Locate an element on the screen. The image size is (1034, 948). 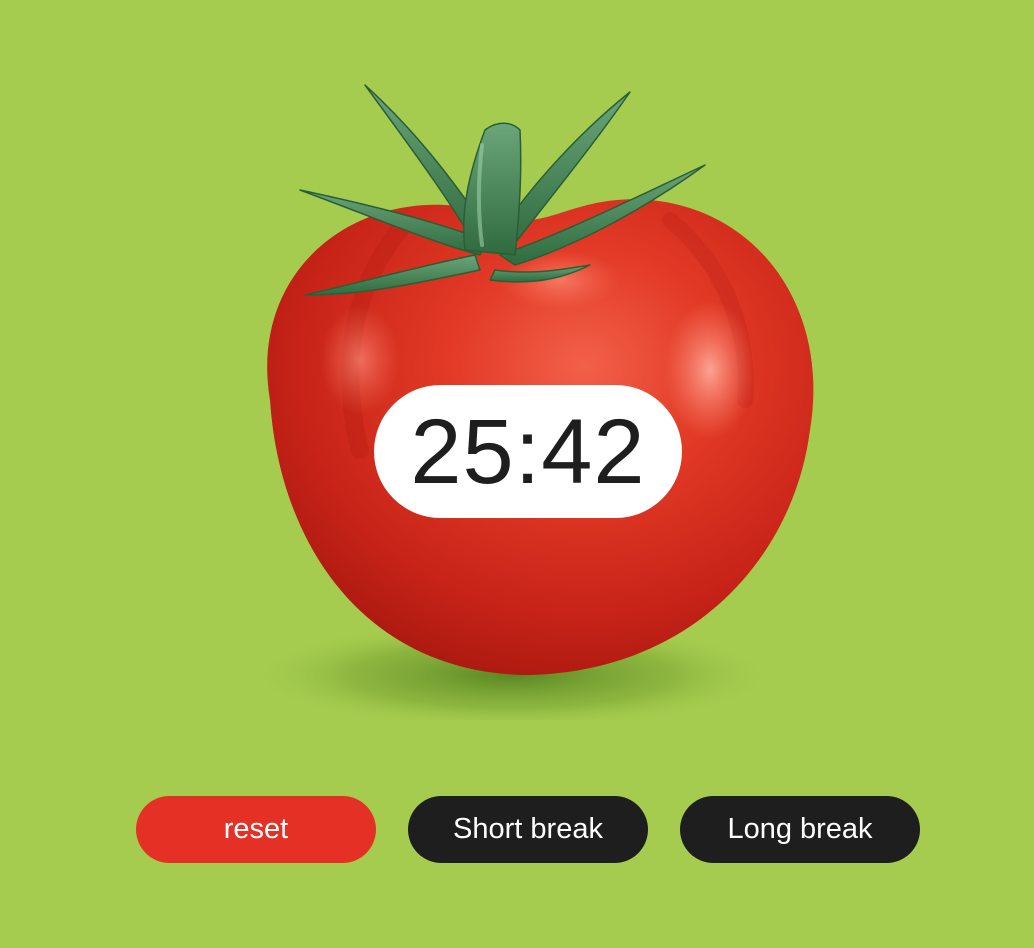
reset-button: reset is located at coordinates (256, 829).